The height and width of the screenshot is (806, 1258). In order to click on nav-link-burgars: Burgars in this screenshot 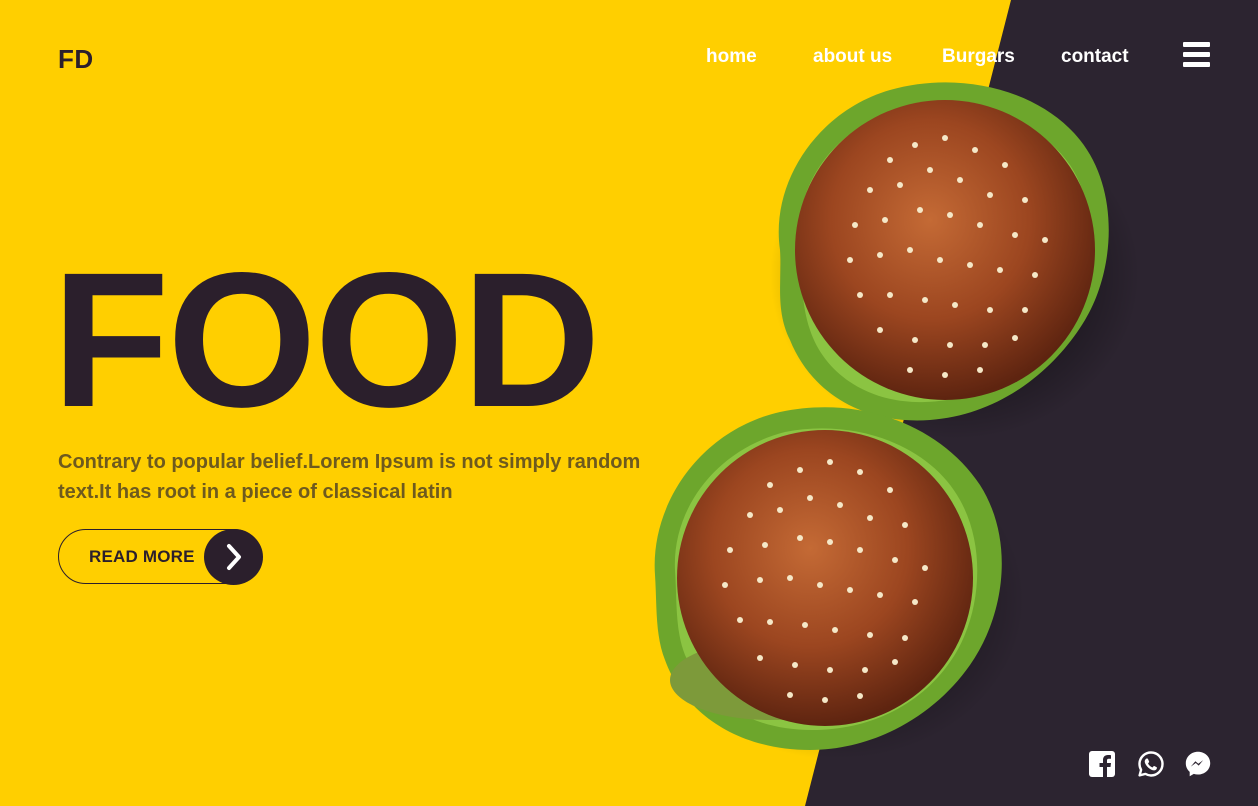, I will do `click(978, 57)`.